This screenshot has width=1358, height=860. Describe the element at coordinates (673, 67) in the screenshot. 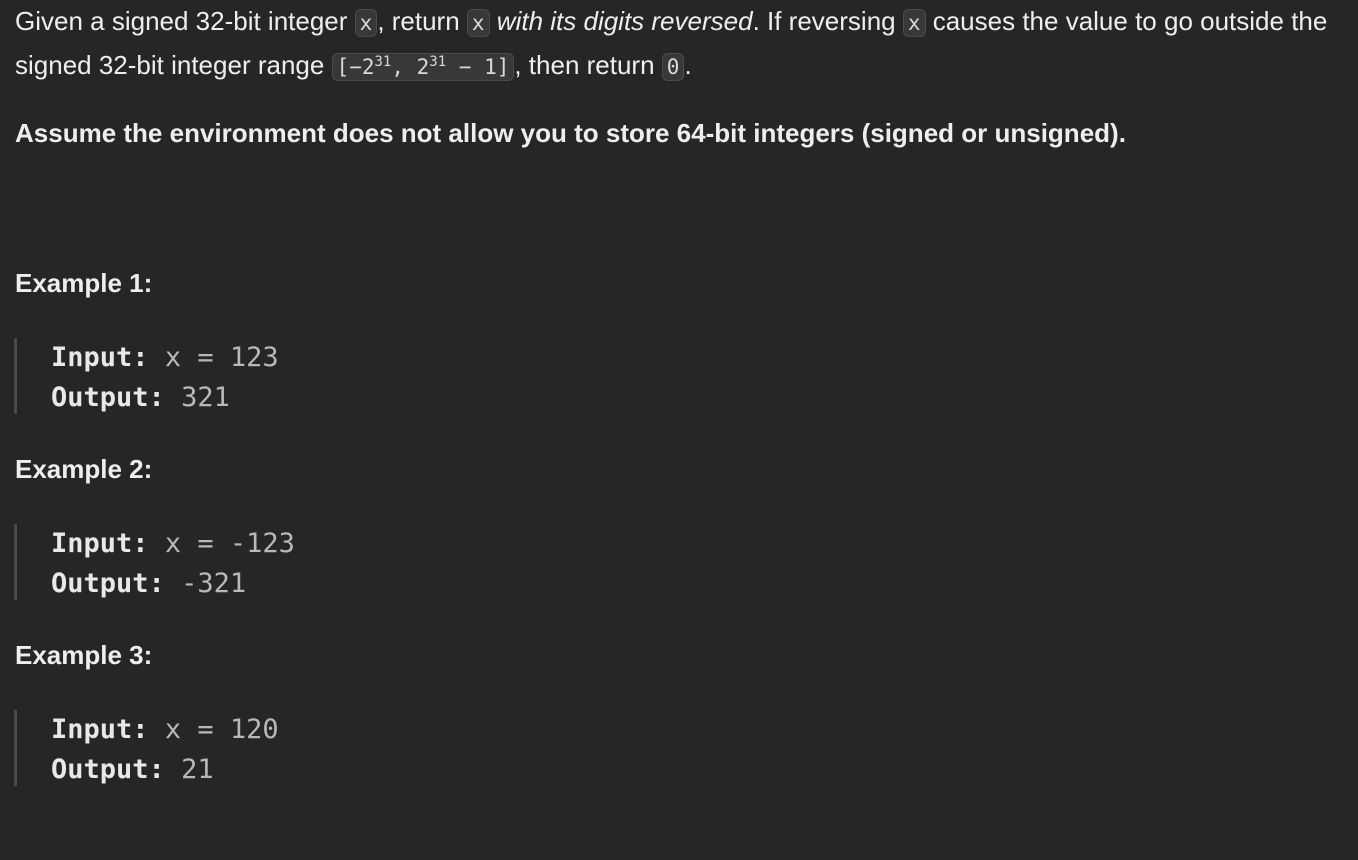

I see `inline-code-zero: 0` at that location.